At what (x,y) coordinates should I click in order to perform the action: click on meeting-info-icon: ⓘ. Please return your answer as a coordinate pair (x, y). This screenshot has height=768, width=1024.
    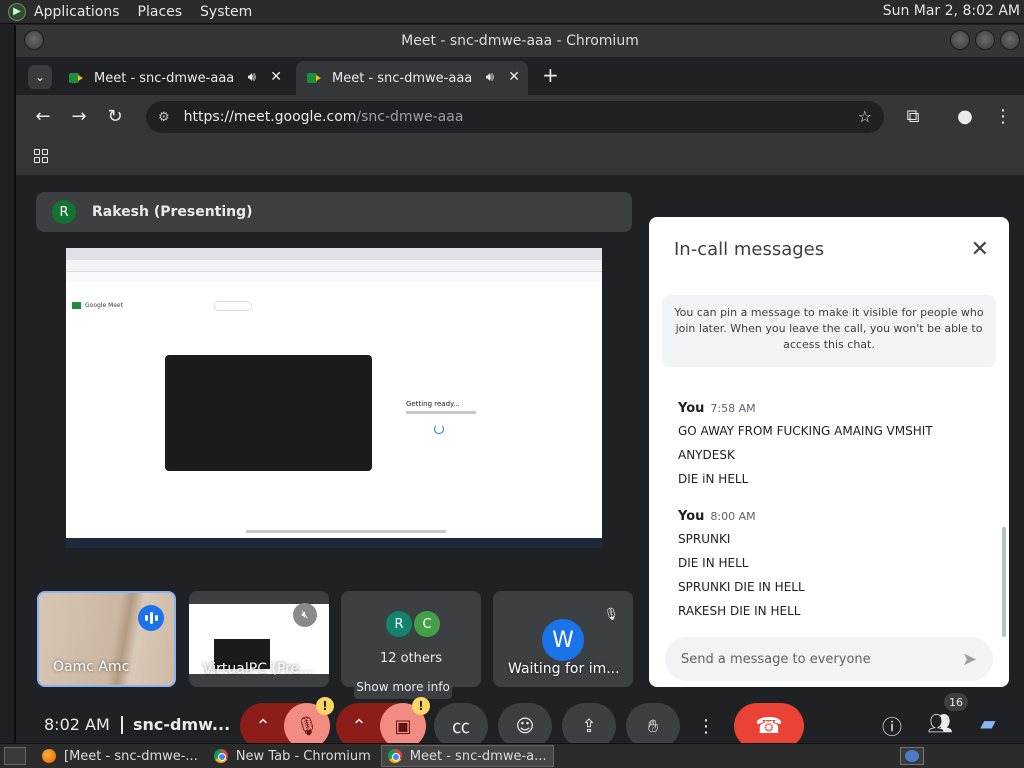
    Looking at the image, I should click on (892, 725).